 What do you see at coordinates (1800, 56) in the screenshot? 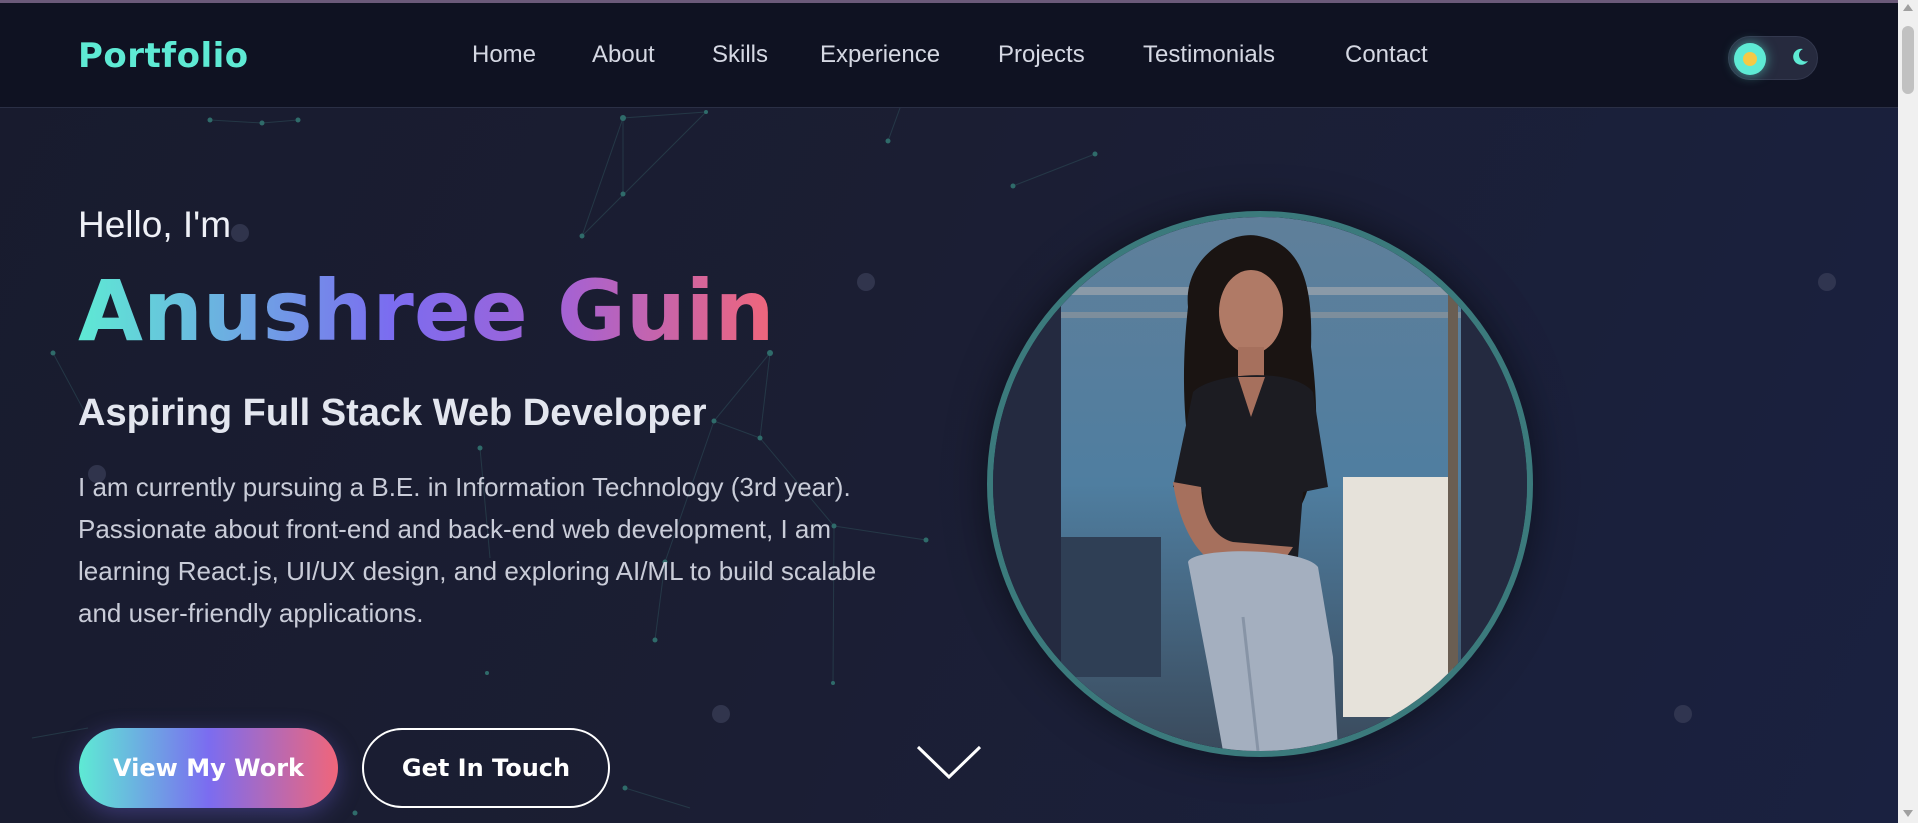
I see `moon-icon` at bounding box center [1800, 56].